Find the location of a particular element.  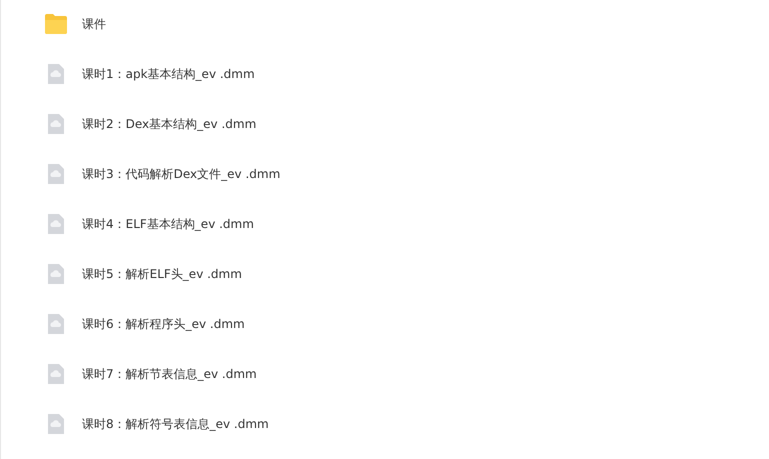

file-name: 课时5：解析ELF头_ev .dmm is located at coordinates (162, 274).